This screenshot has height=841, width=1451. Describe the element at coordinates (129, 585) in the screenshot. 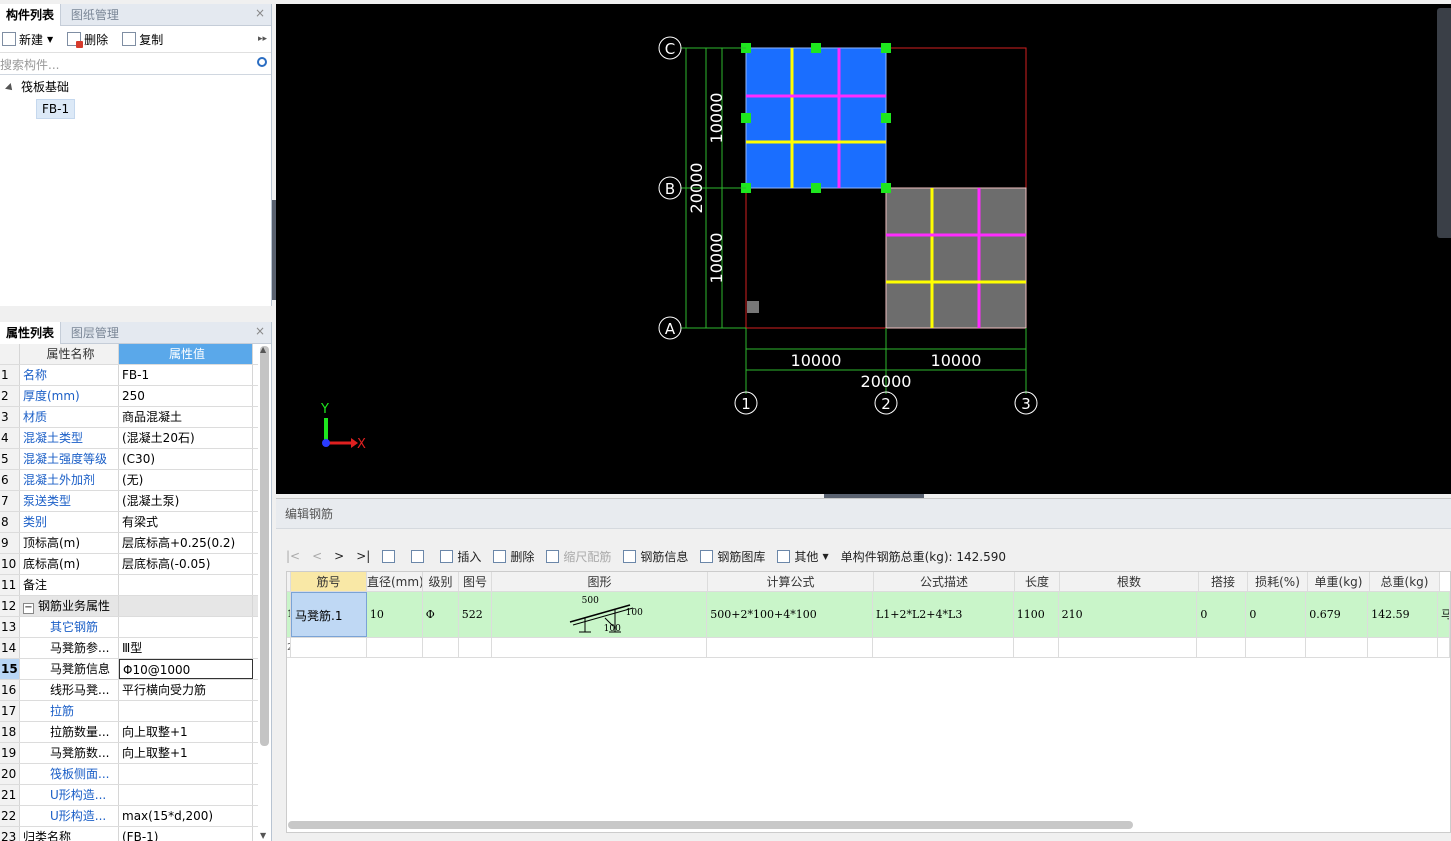

I see `property-row: 11 备注` at that location.